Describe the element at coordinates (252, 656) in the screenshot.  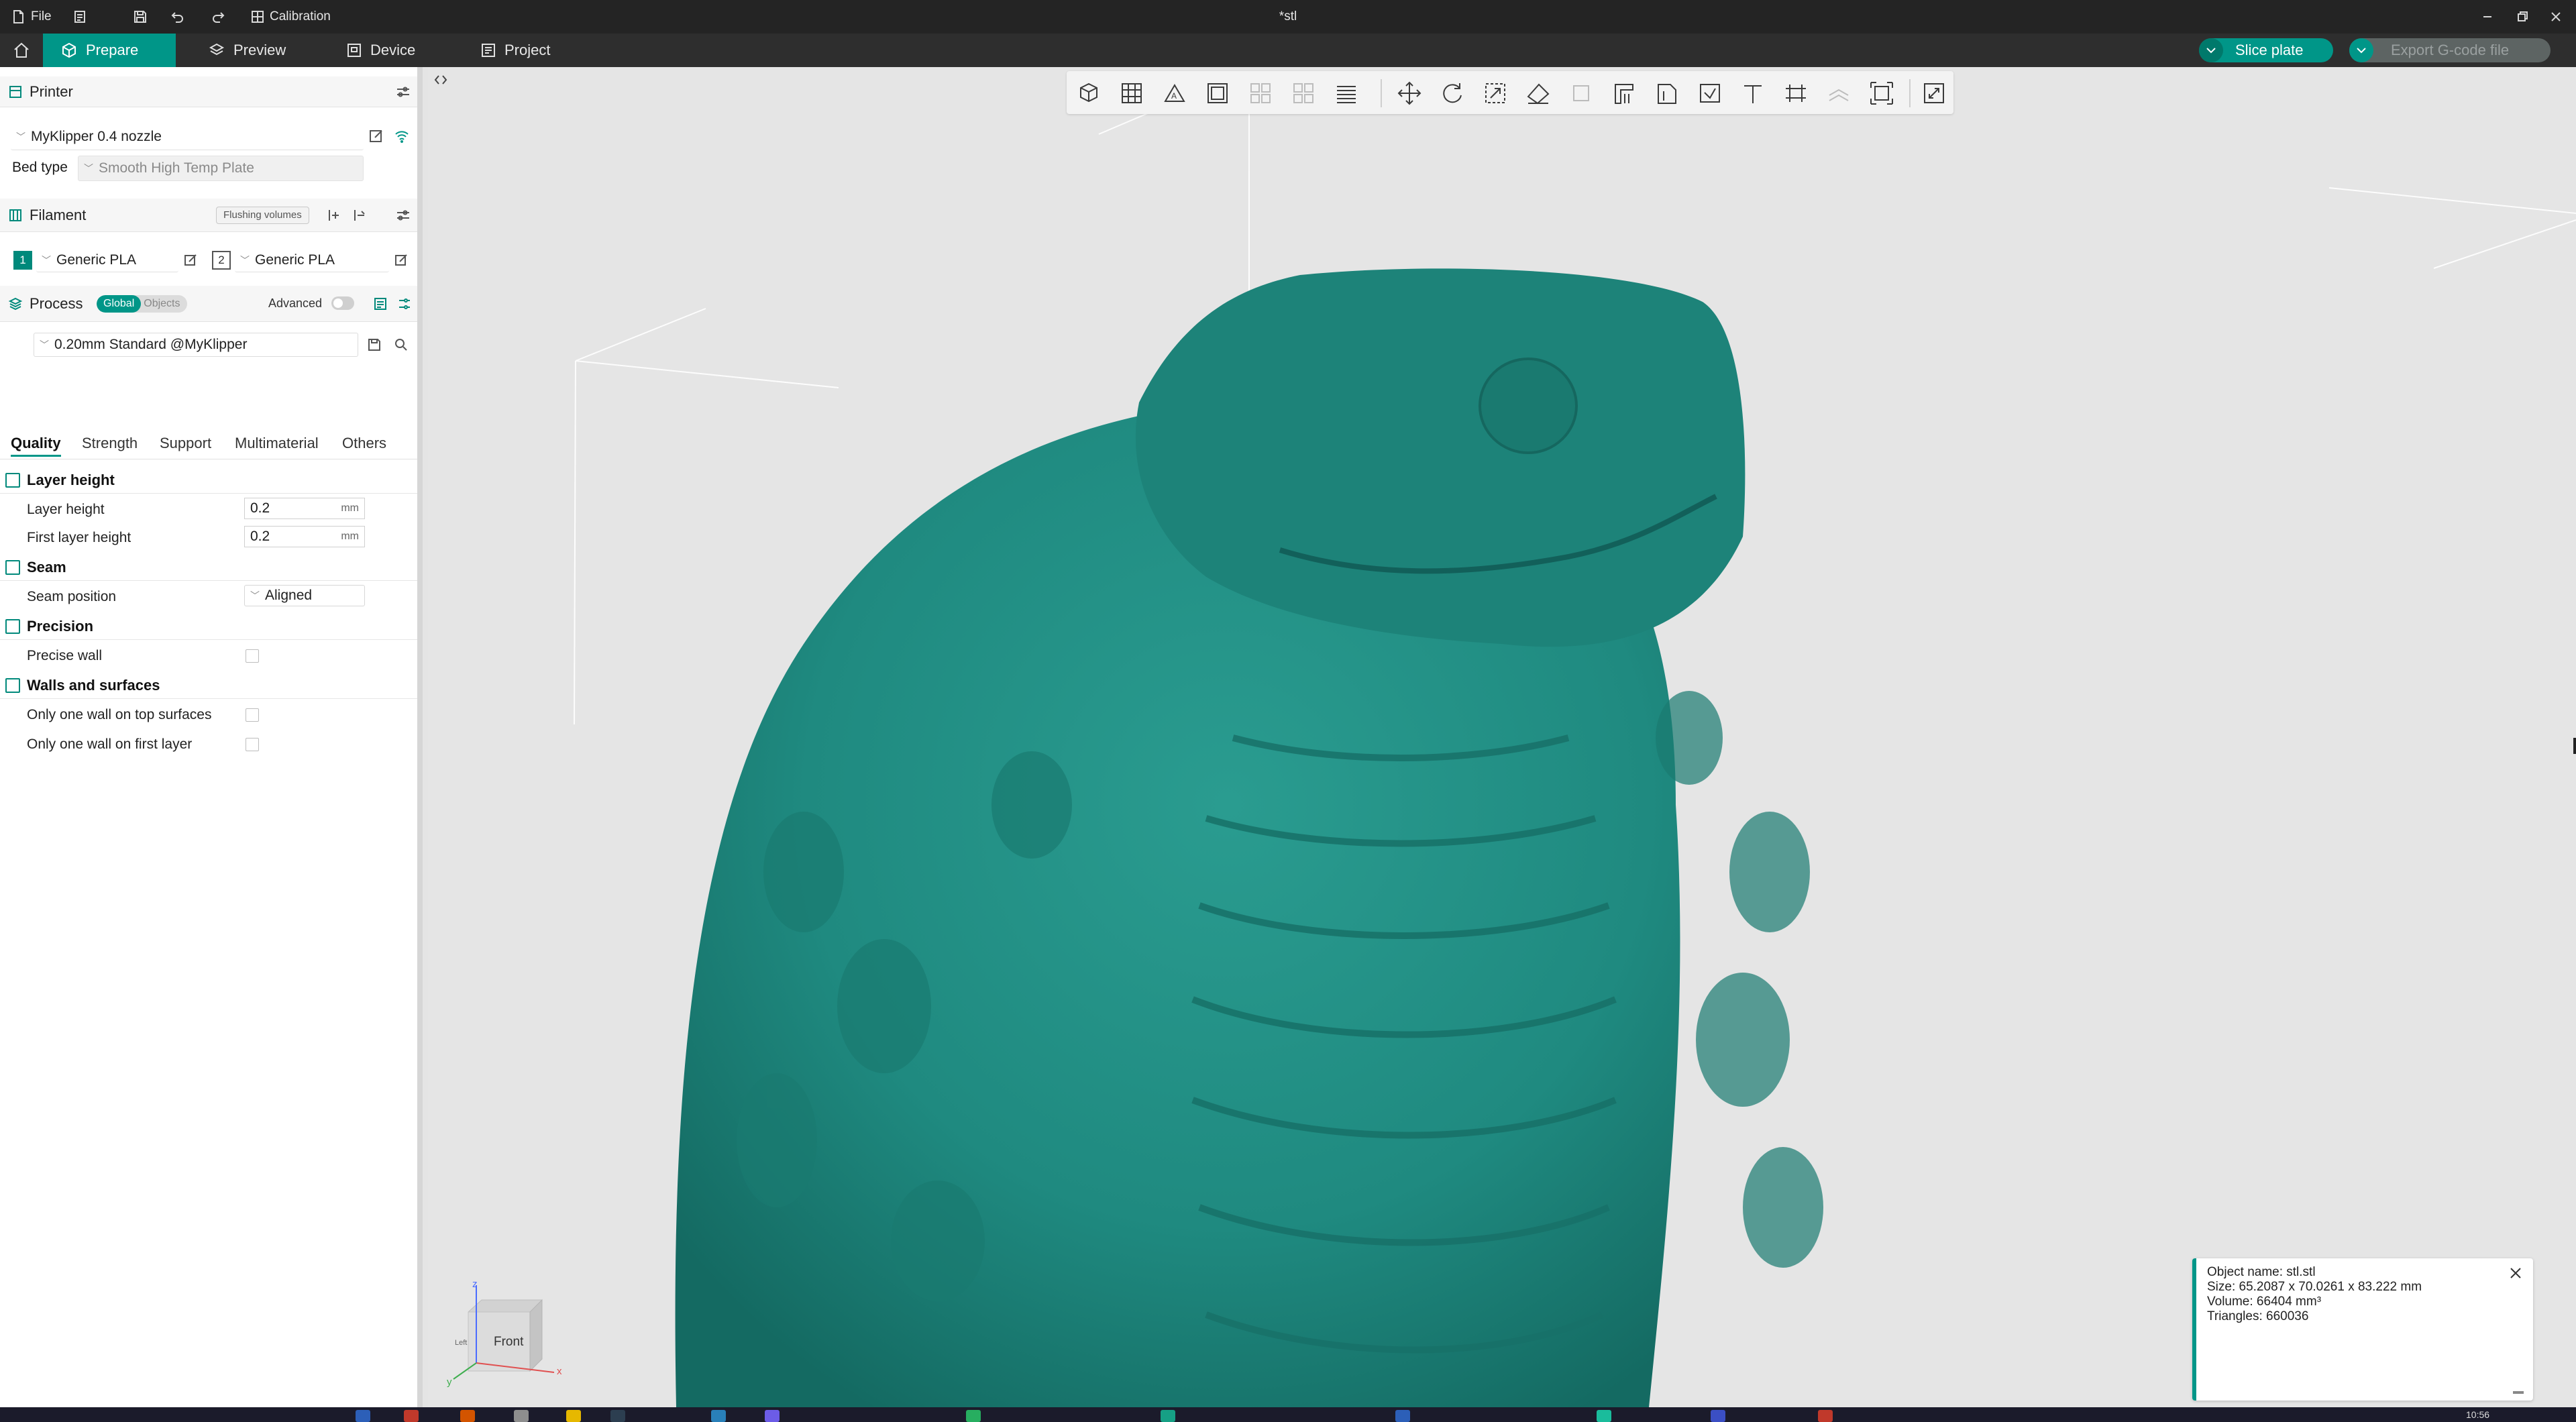
I see `precise-wall-checkbox` at that location.